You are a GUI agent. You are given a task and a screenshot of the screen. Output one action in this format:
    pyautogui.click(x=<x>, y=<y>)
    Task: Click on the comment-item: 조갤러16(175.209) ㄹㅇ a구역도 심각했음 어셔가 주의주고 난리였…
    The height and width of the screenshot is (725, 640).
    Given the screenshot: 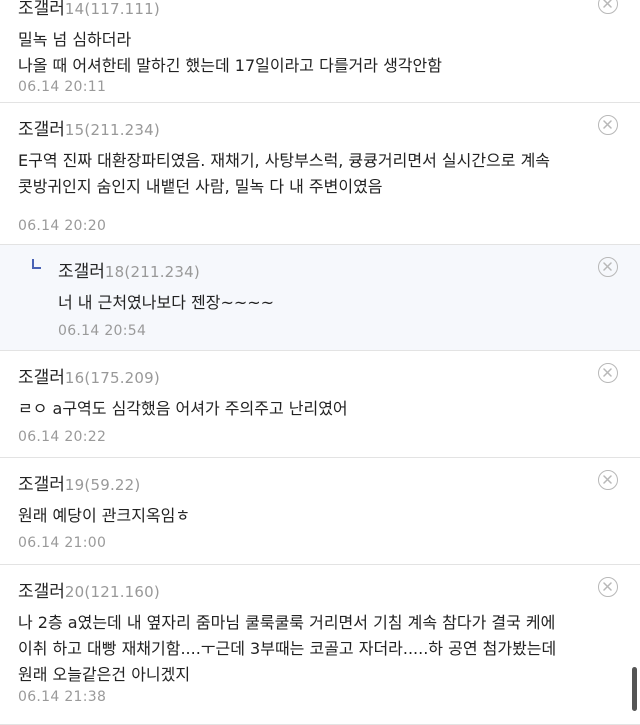 What is the action you would take?
    pyautogui.click(x=320, y=404)
    